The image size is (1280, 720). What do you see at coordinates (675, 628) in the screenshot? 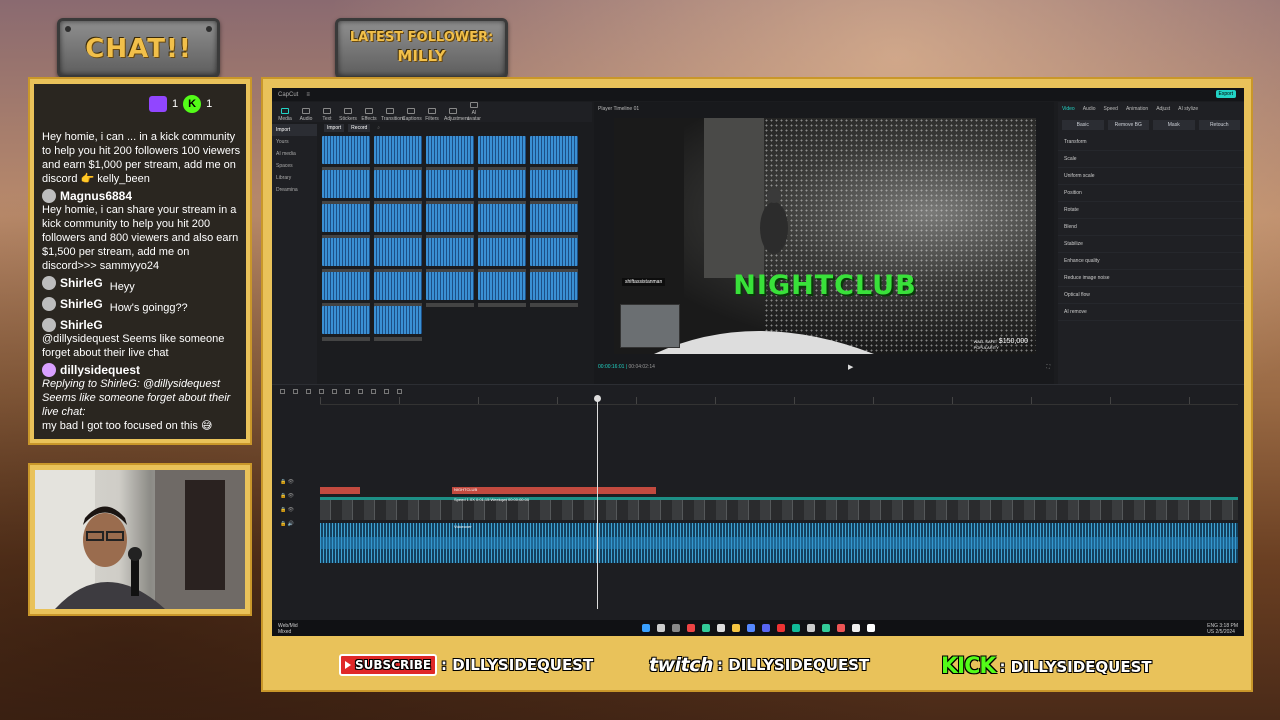
I see `task-view-icon` at bounding box center [675, 628].